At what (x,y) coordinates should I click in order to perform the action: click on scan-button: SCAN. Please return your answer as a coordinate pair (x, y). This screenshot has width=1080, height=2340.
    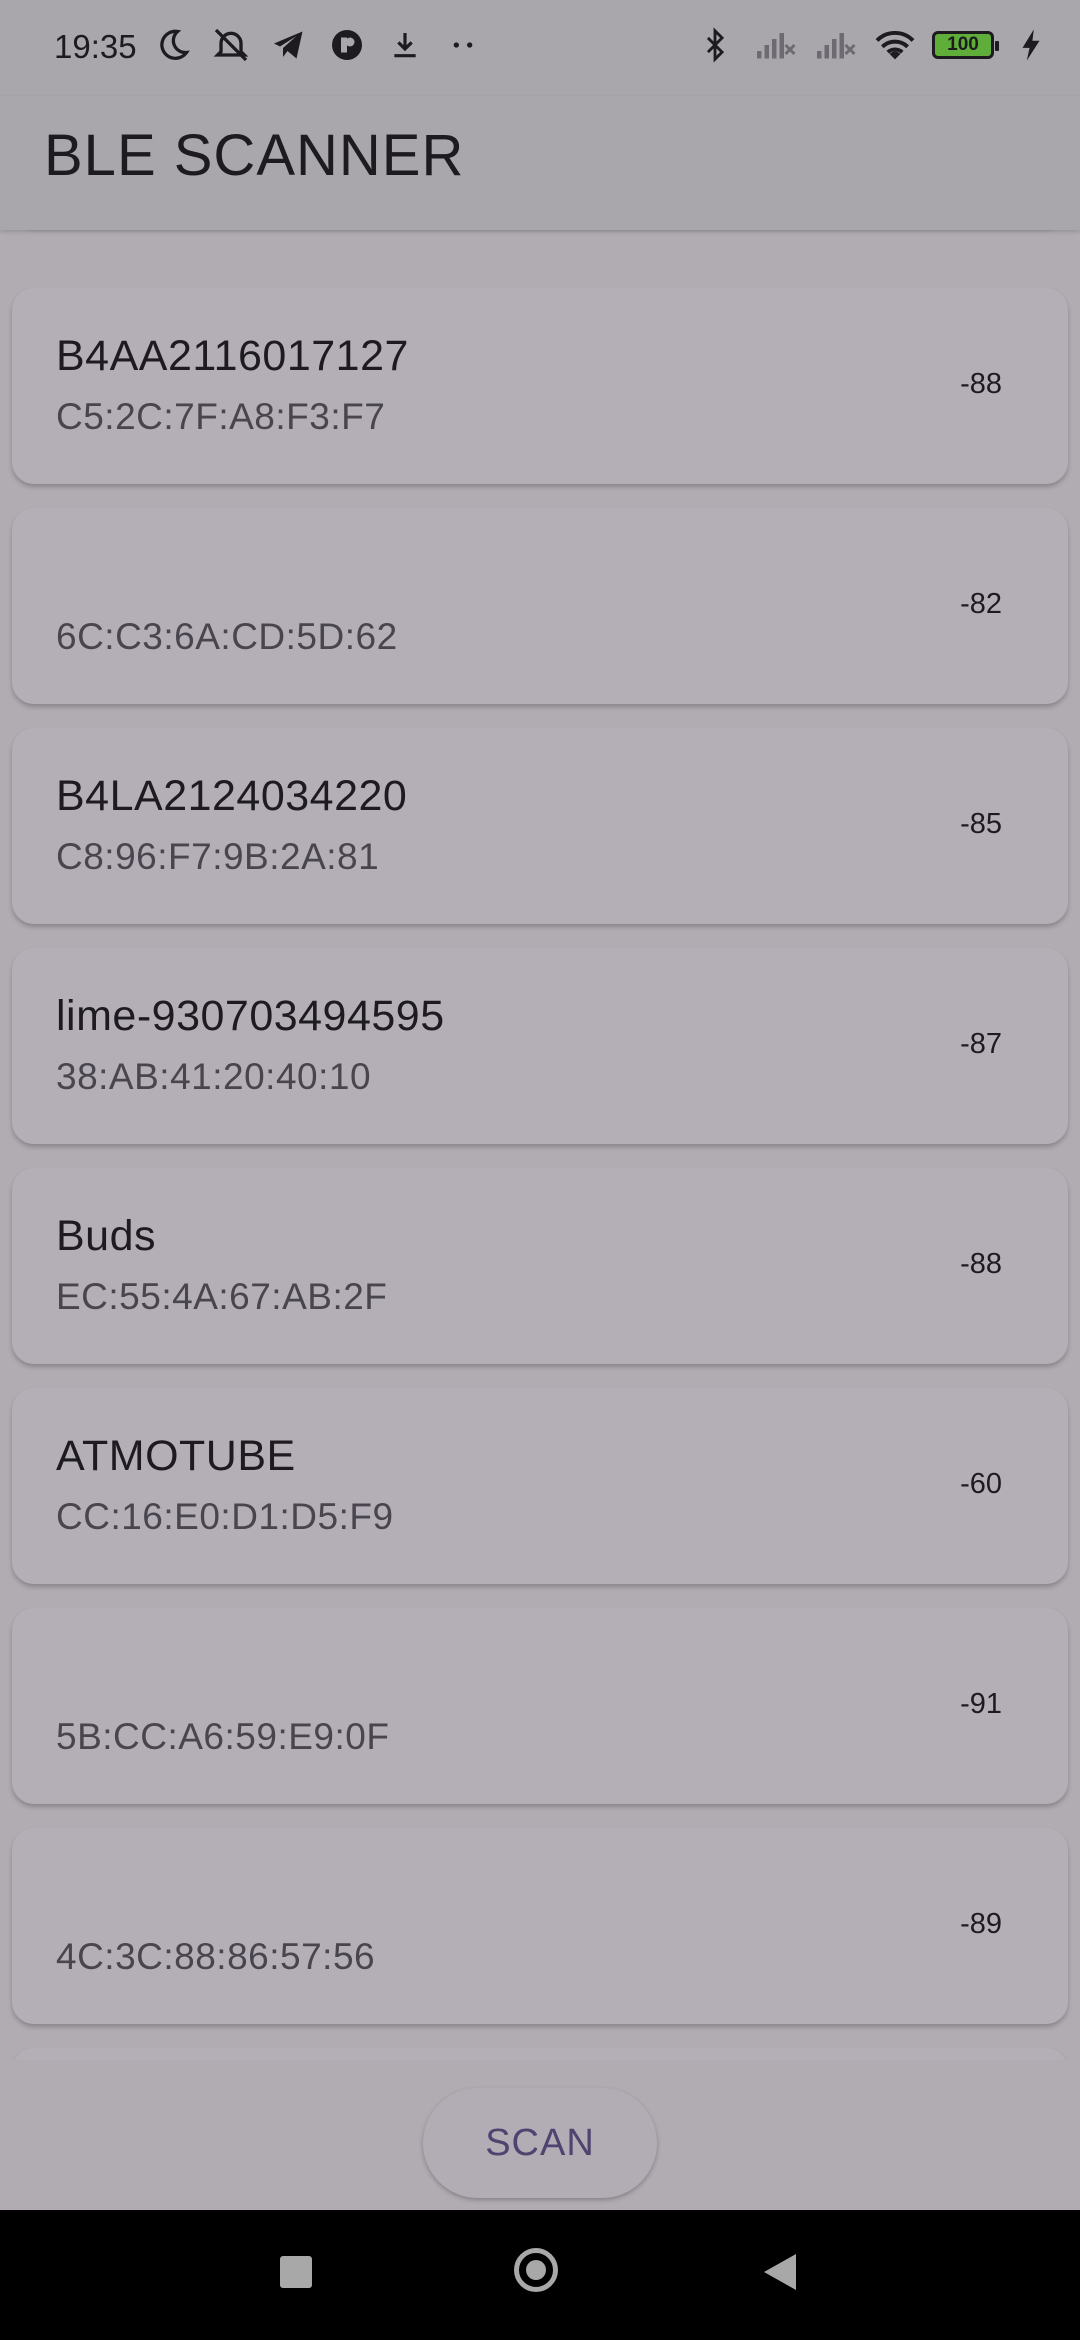
    Looking at the image, I should click on (540, 2143).